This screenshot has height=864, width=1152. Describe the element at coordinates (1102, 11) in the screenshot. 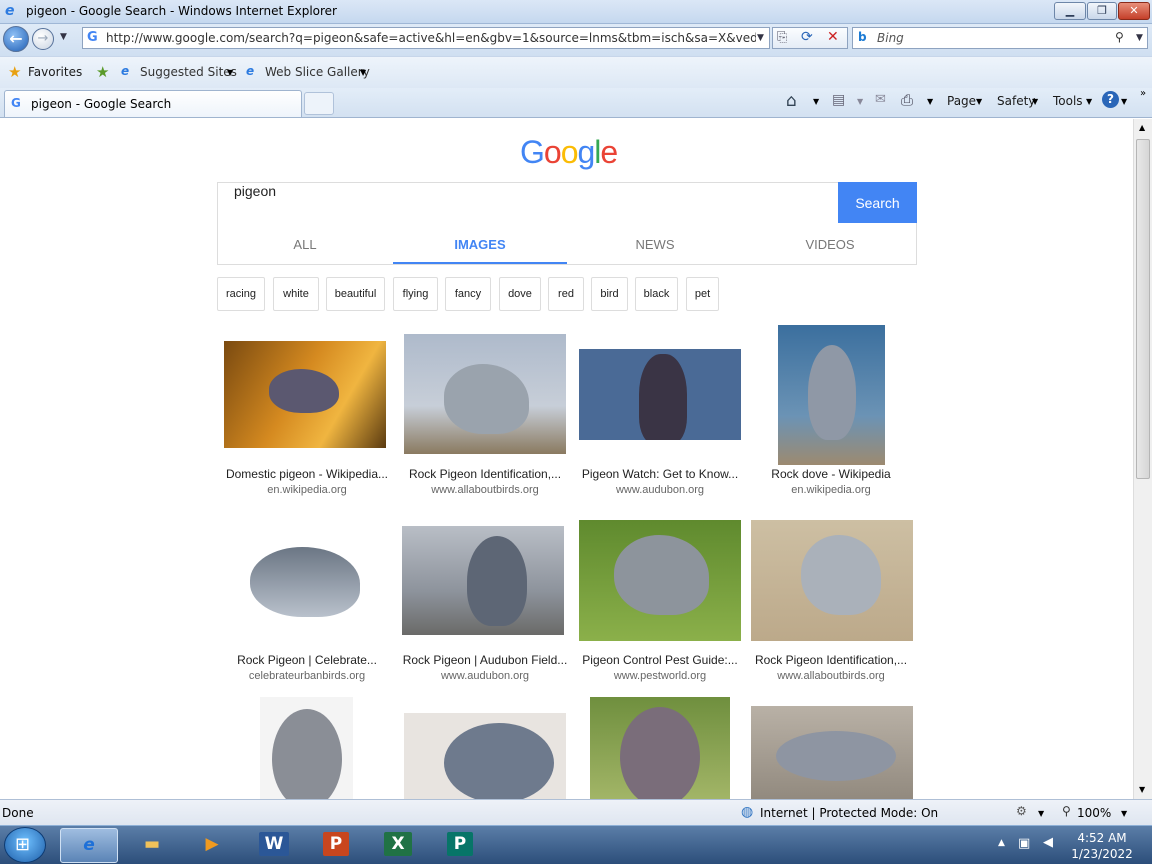

I see `maximize-button: ❐` at that location.